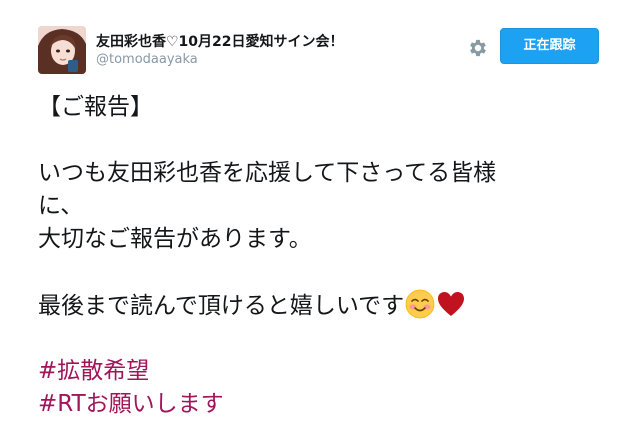 Image resolution: width=635 pixels, height=422 pixels. Describe the element at coordinates (271, 60) in the screenshot. I see `screen-name: @tomodaayaka` at that location.